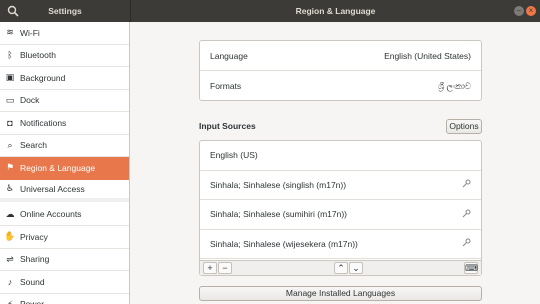 This screenshot has height=304, width=540. I want to click on input-source-name: Sinhala; Sinhalese (wijesekera (m17n)), so click(284, 243).